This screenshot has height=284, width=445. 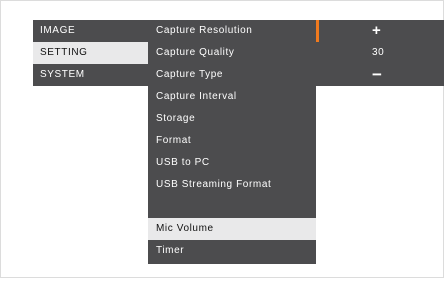 I want to click on mic-volume-value: 30, so click(x=378, y=52).